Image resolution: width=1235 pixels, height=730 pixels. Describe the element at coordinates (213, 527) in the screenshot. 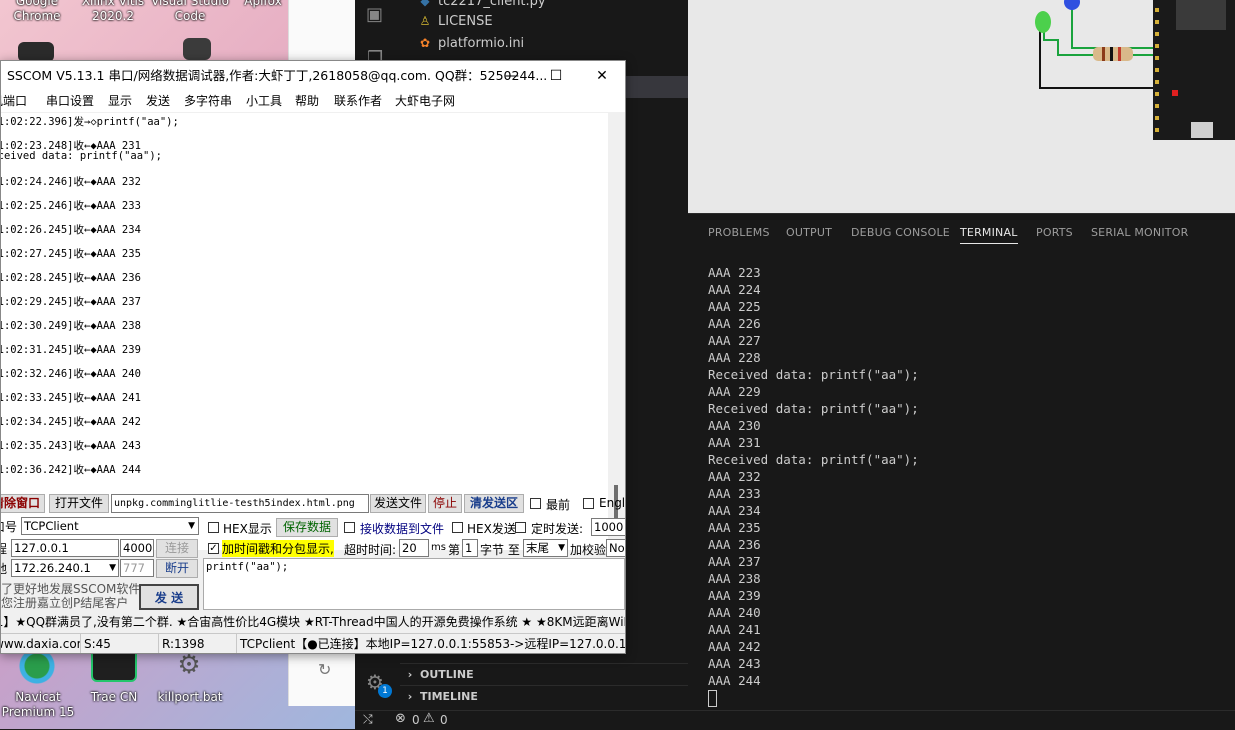

I see `hex-display-checkbox` at that location.